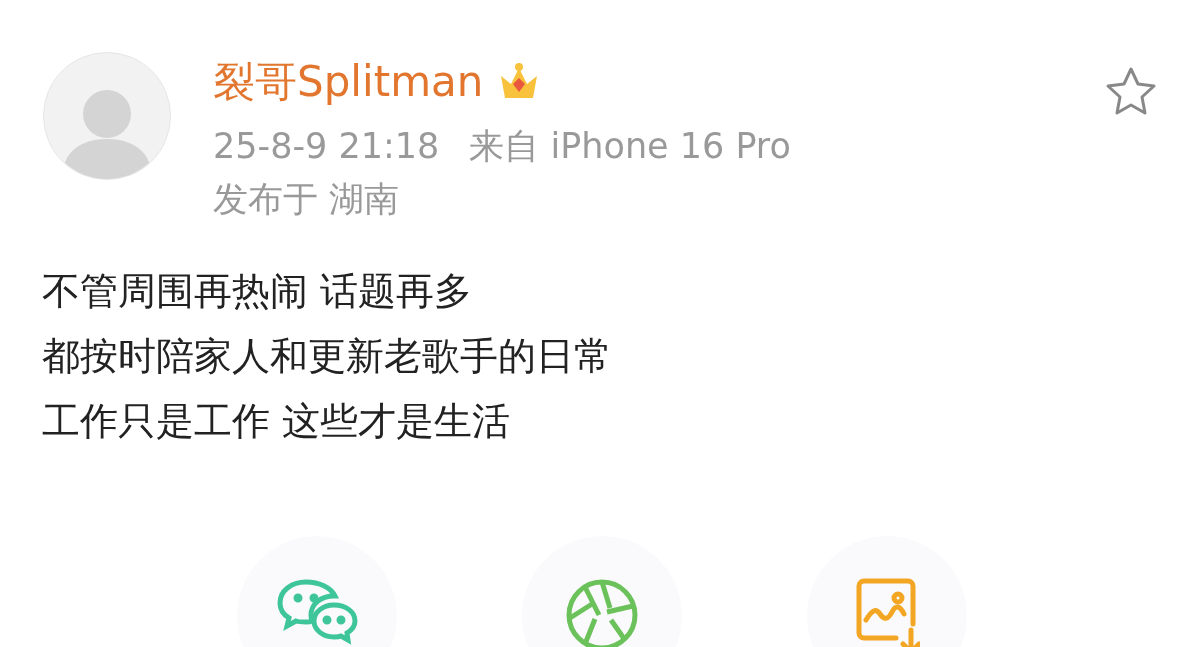  I want to click on post-source: 来自 iPhone 16 Pro, so click(630, 146).